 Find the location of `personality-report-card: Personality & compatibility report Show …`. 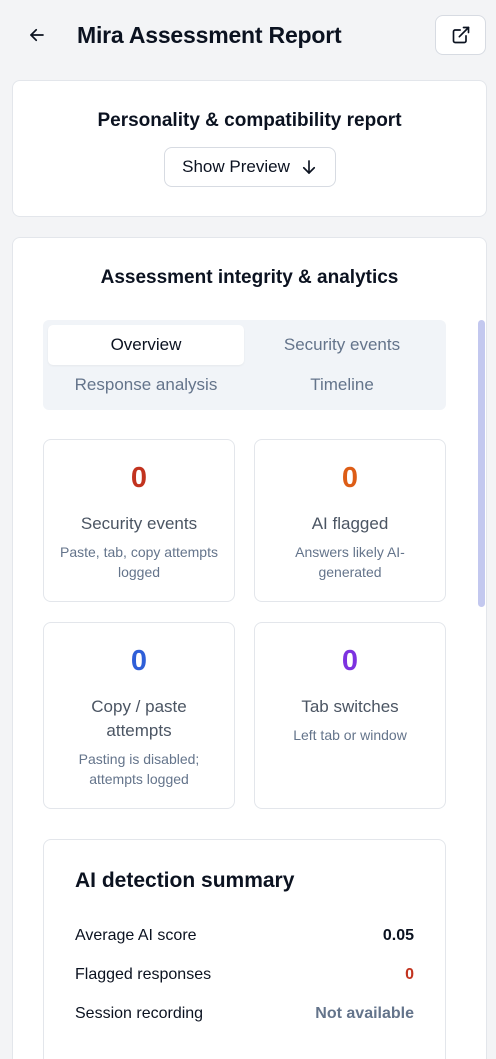

personality-report-card: Personality & compatibility report Show … is located at coordinates (249, 148).